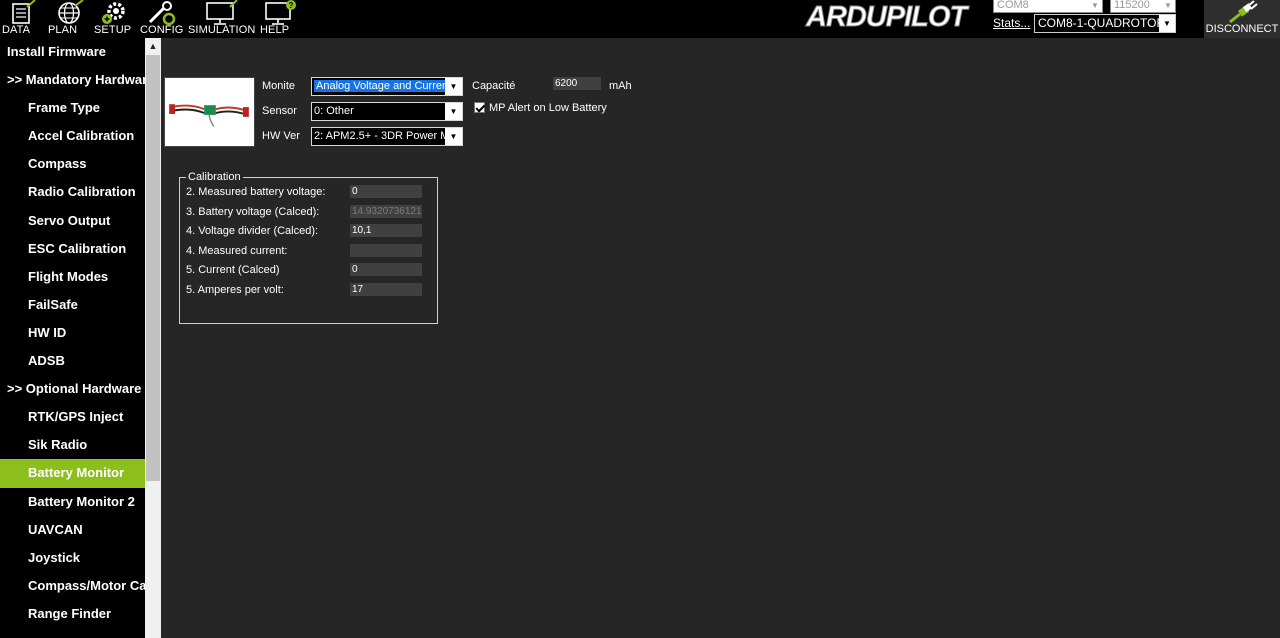  What do you see at coordinates (620, 86) in the screenshot?
I see `capacity-unit: mAh` at bounding box center [620, 86].